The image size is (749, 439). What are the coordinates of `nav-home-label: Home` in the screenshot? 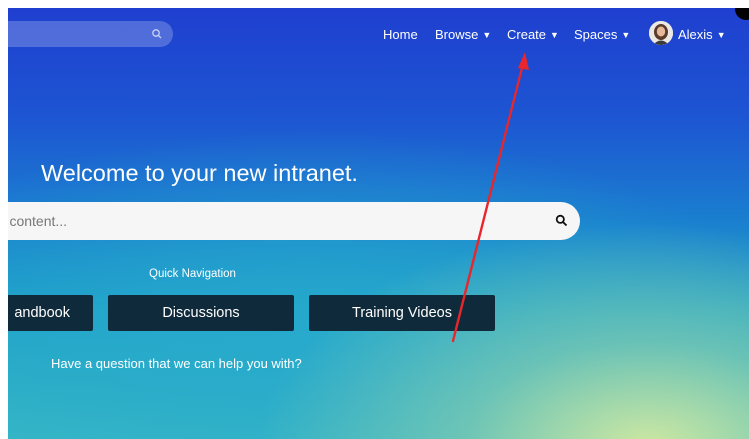 It's located at (400, 34).